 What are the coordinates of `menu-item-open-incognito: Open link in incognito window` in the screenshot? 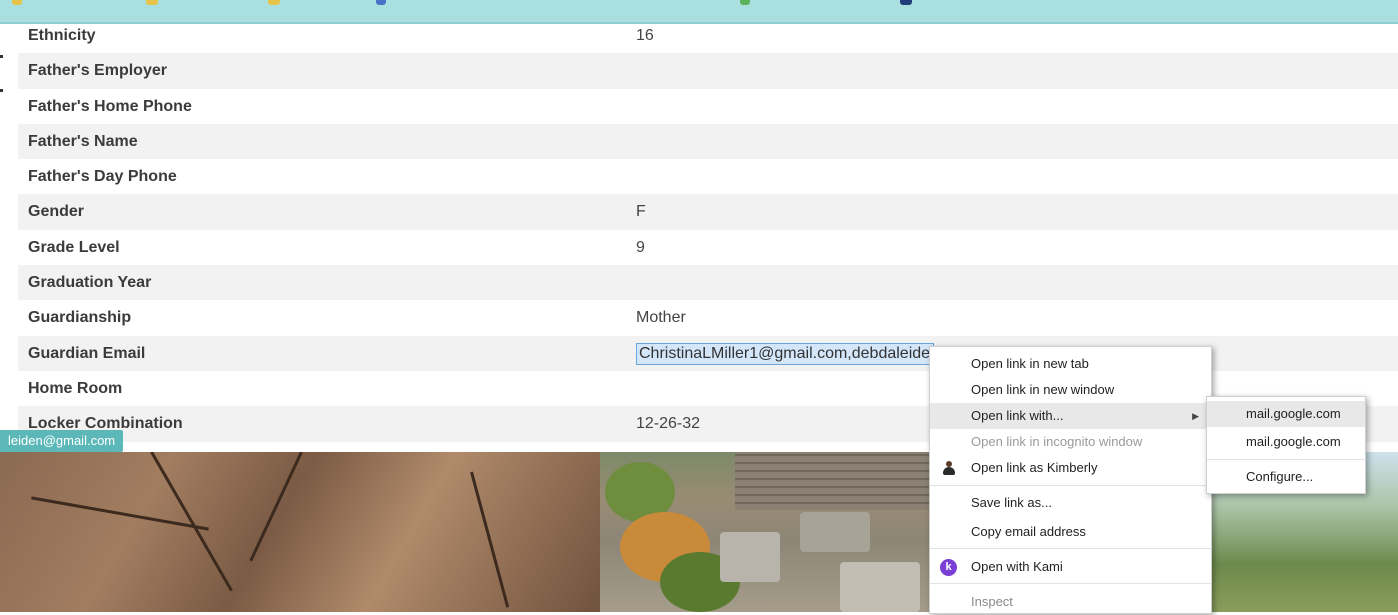 It's located at (1070, 442).